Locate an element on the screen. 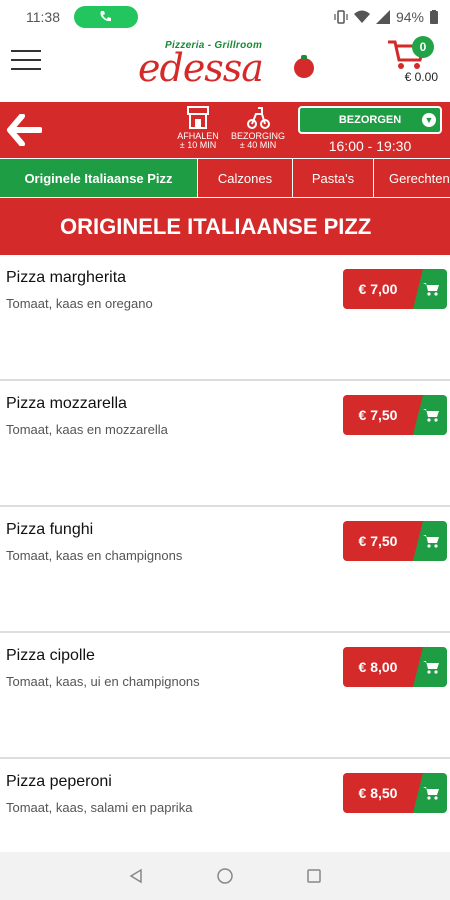 The image size is (450, 900). chevron-down-icon: ▼ is located at coordinates (429, 120).